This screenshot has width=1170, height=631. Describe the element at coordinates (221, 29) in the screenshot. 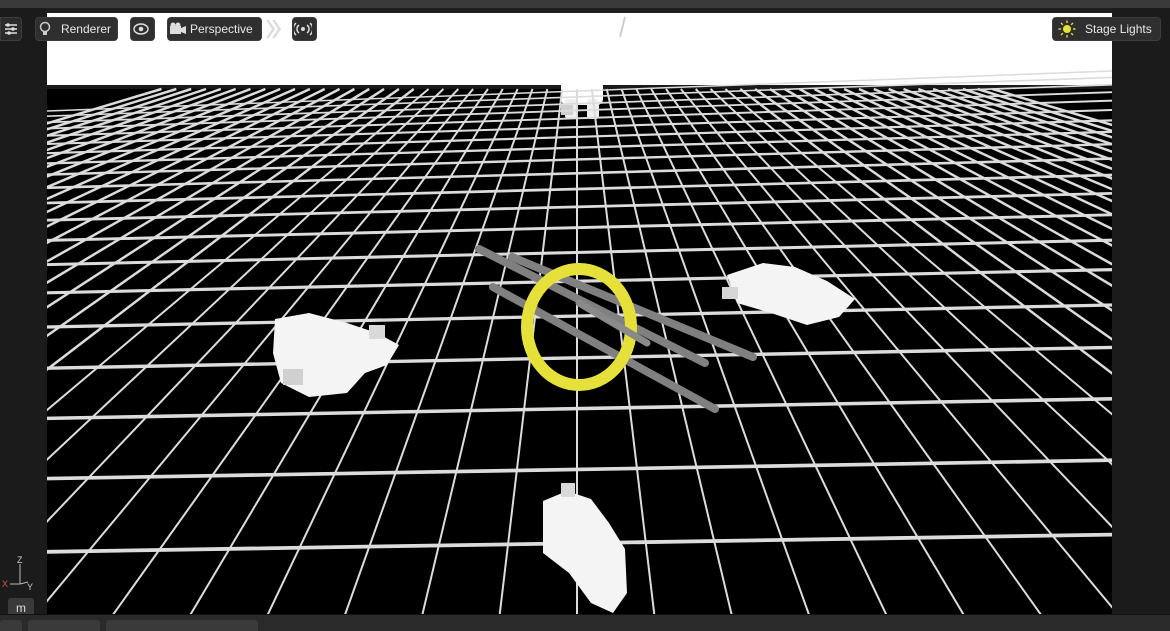

I see `camera-label: Perspective` at that location.